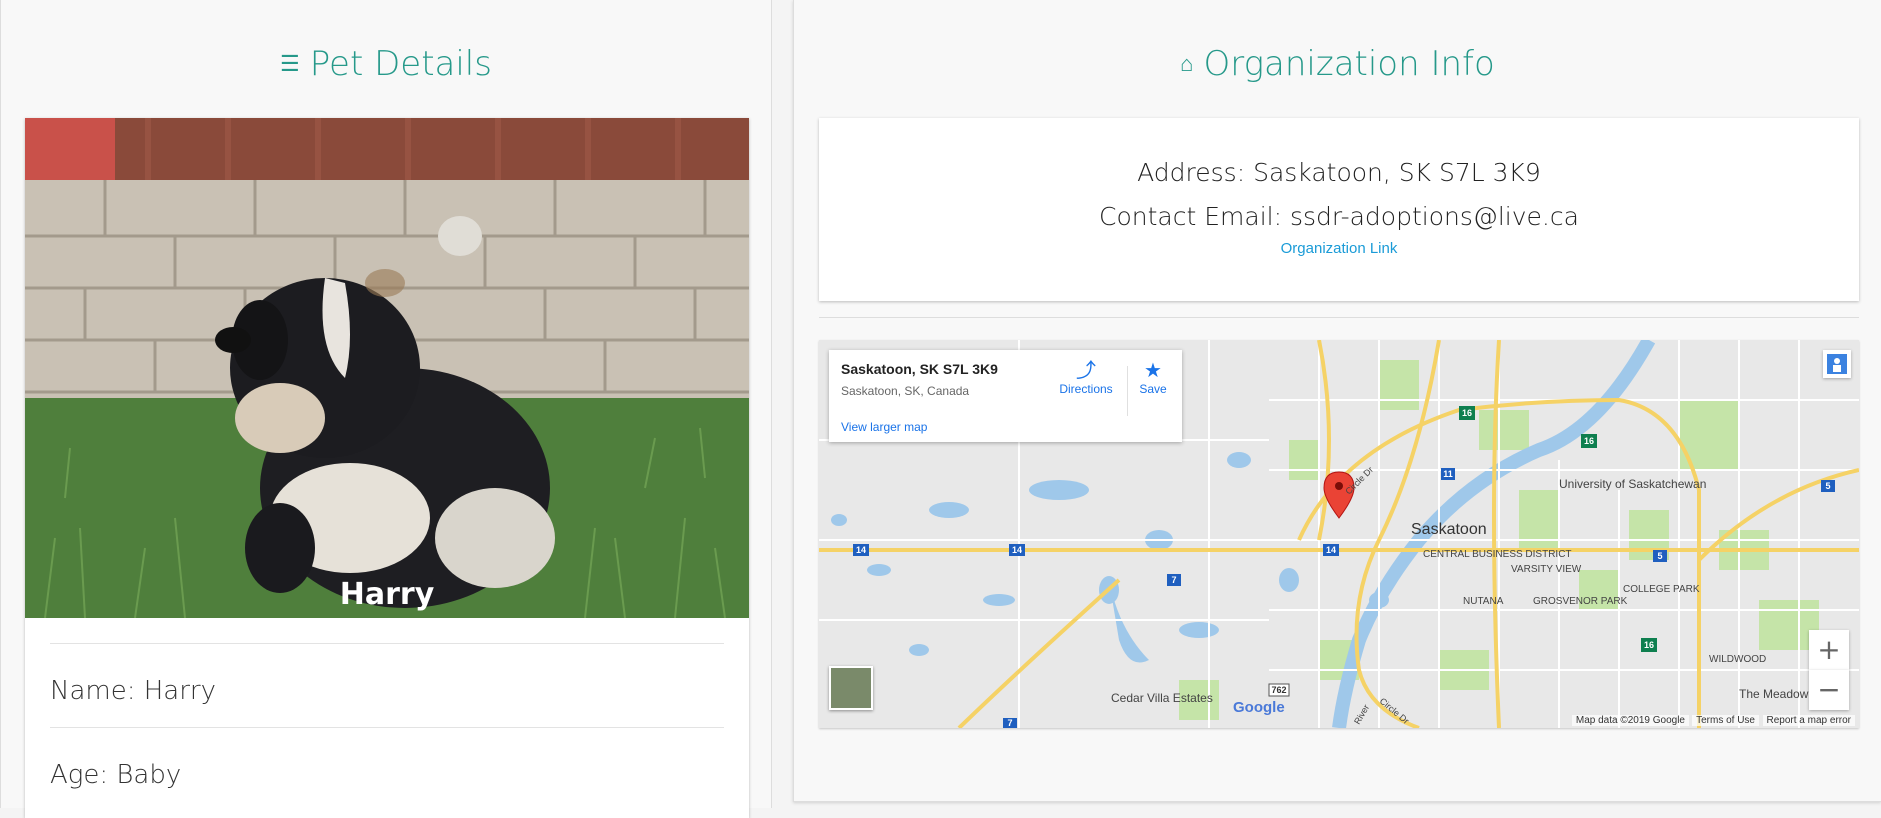 The width and height of the screenshot is (1881, 818). What do you see at coordinates (1580, 601) in the screenshot?
I see `map-label-grosvenor: GROSVENOR PARK` at bounding box center [1580, 601].